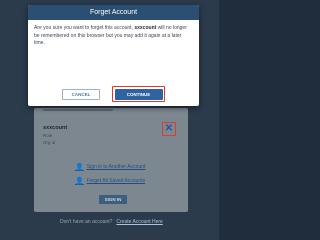 The width and height of the screenshot is (320, 240). I want to click on cancel-button: CANCEL, so click(81, 94).